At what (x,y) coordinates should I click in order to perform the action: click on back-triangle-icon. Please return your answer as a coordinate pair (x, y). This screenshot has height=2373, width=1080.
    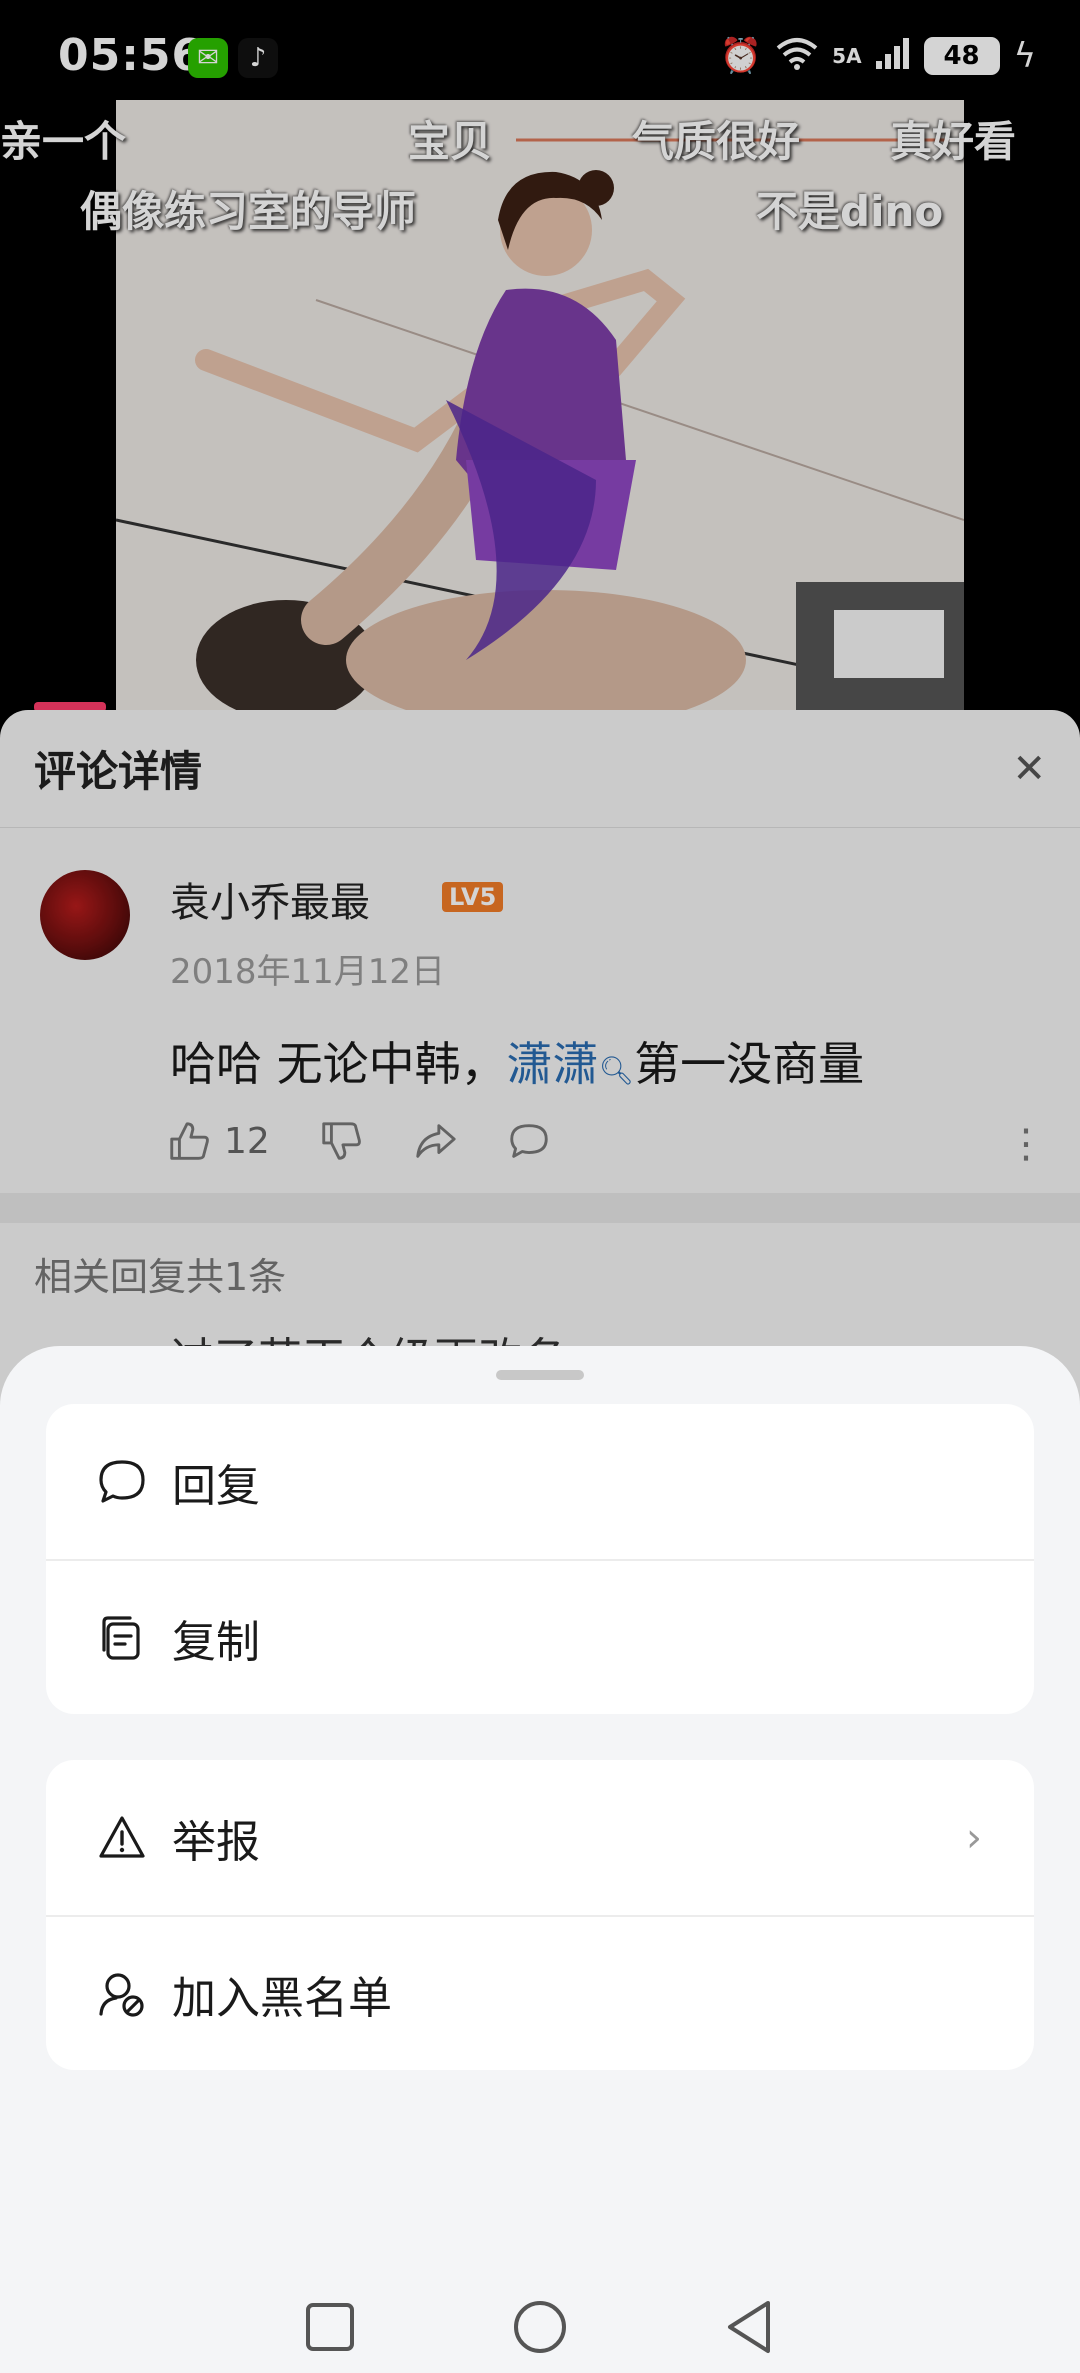
    Looking at the image, I should click on (749, 2326).